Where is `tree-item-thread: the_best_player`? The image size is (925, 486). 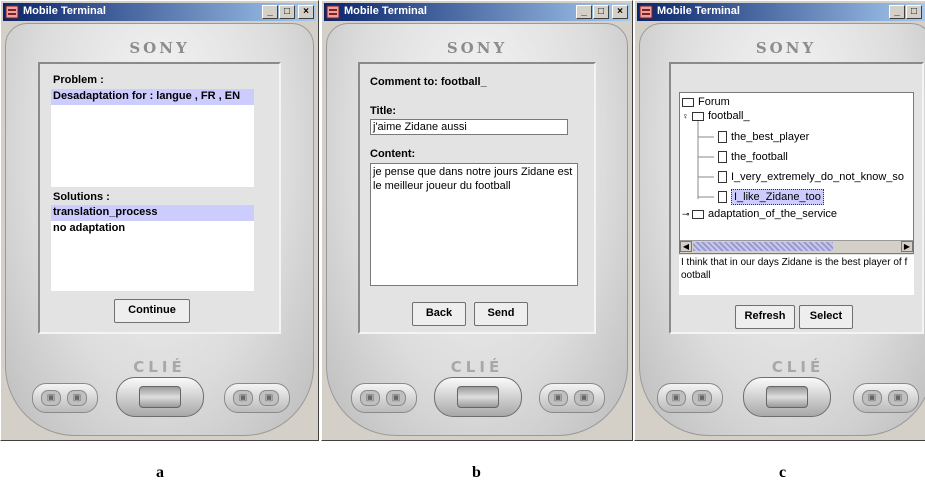
tree-item-thread: the_best_player is located at coordinates (763, 137).